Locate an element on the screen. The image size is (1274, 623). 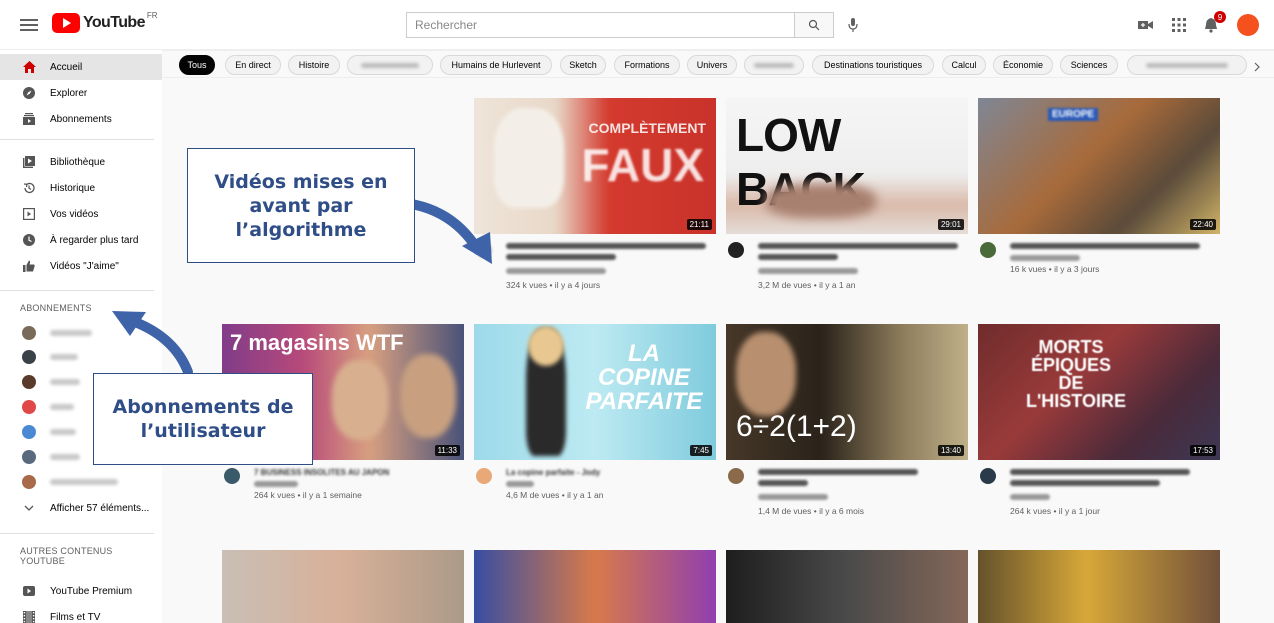
sidebar-item-label: Films et TV is located at coordinates (75, 617).